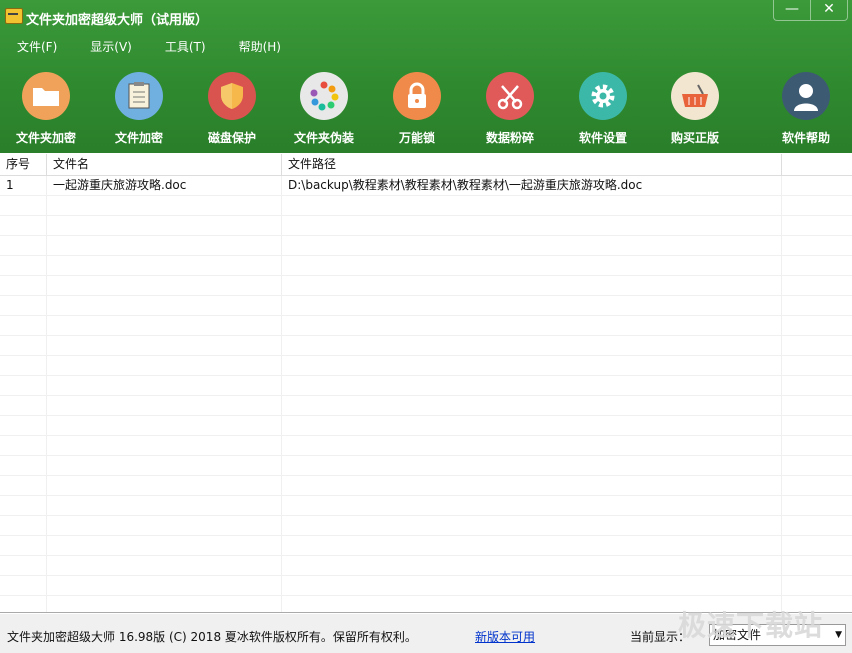 This screenshot has width=852, height=653. What do you see at coordinates (111, 47) in the screenshot?
I see `menu-view: 显示(V)` at bounding box center [111, 47].